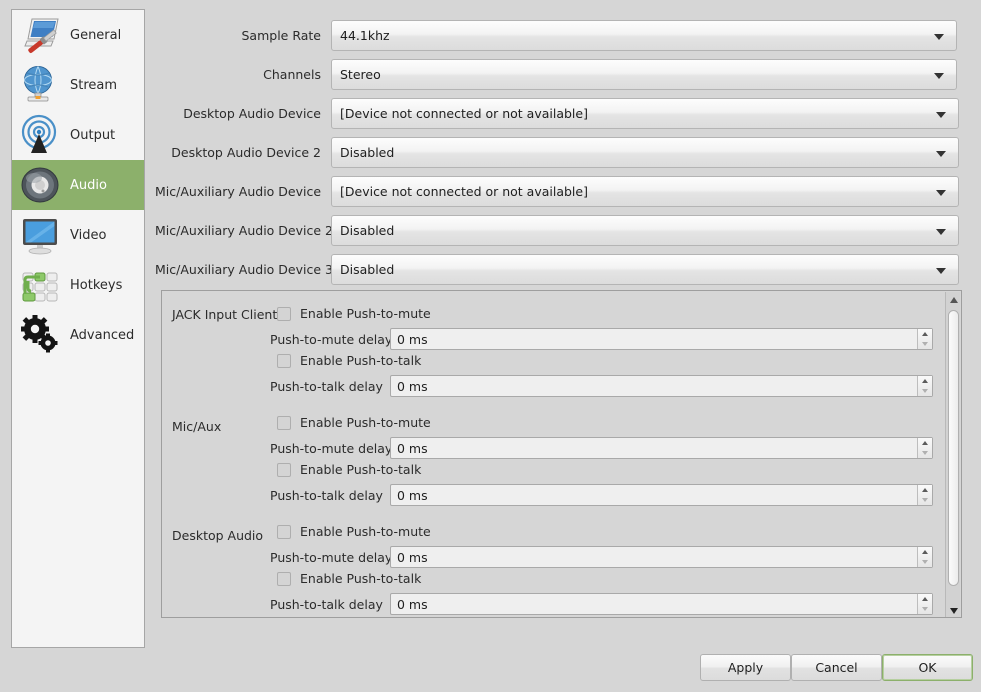  What do you see at coordinates (40, 35) in the screenshot?
I see `general-icon` at bounding box center [40, 35].